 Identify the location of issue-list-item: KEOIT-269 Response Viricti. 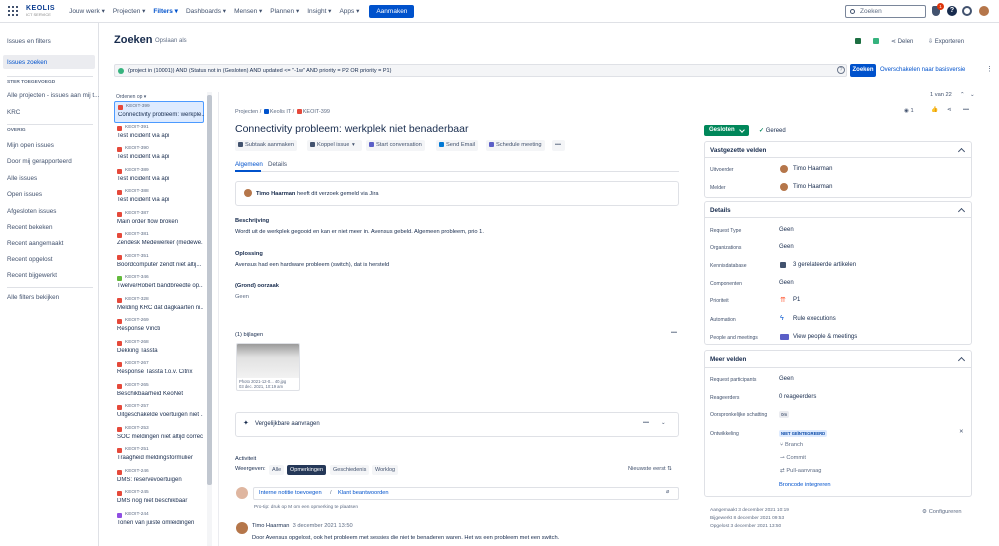
(159, 327).